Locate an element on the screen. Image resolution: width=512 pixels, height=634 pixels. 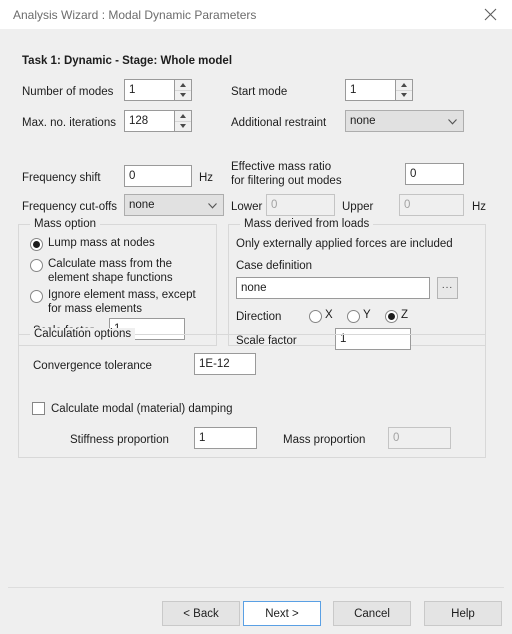
case-definition-label: Case definition is located at coordinates (274, 266).